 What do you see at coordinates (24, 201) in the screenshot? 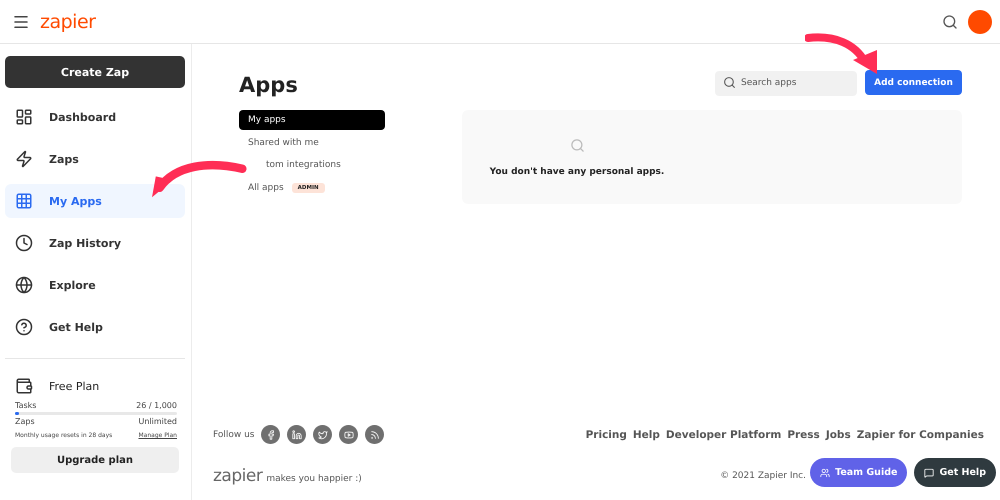
I see `grid-icon` at bounding box center [24, 201].